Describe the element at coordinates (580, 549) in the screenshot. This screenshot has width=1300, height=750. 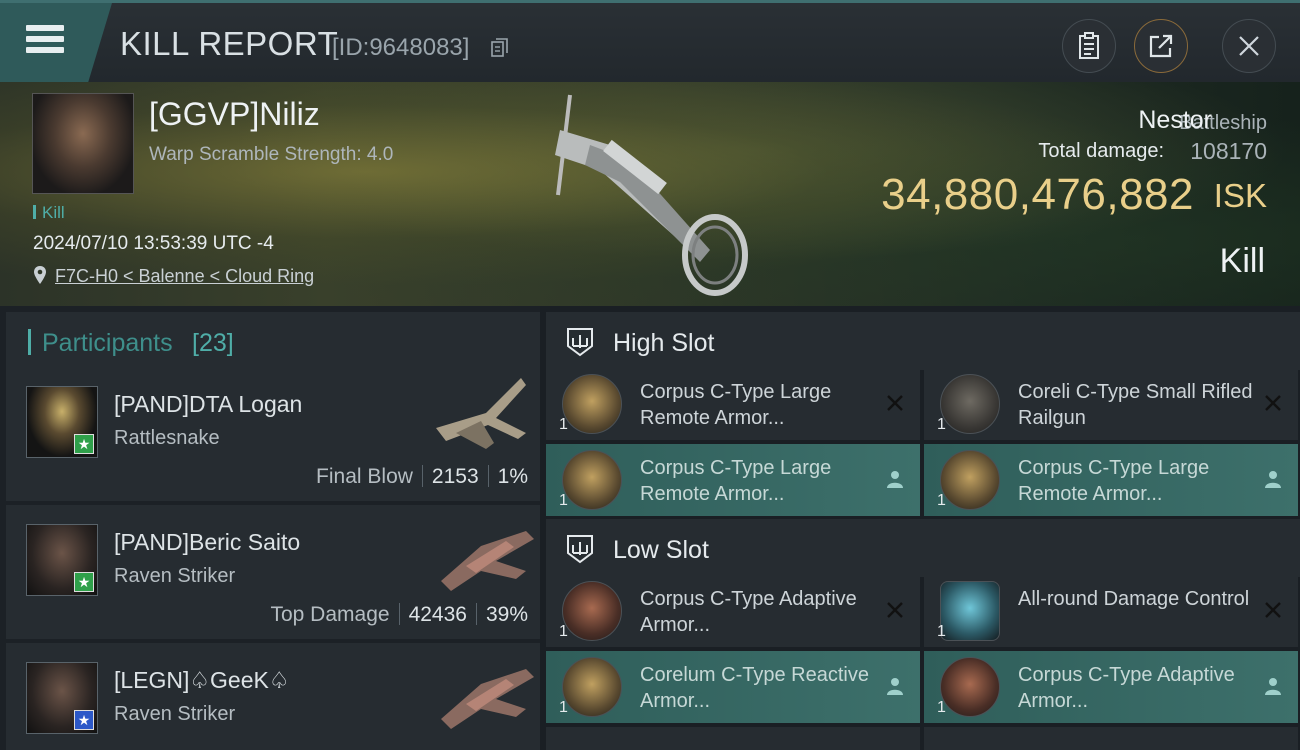
I see `low-slot-icon` at that location.